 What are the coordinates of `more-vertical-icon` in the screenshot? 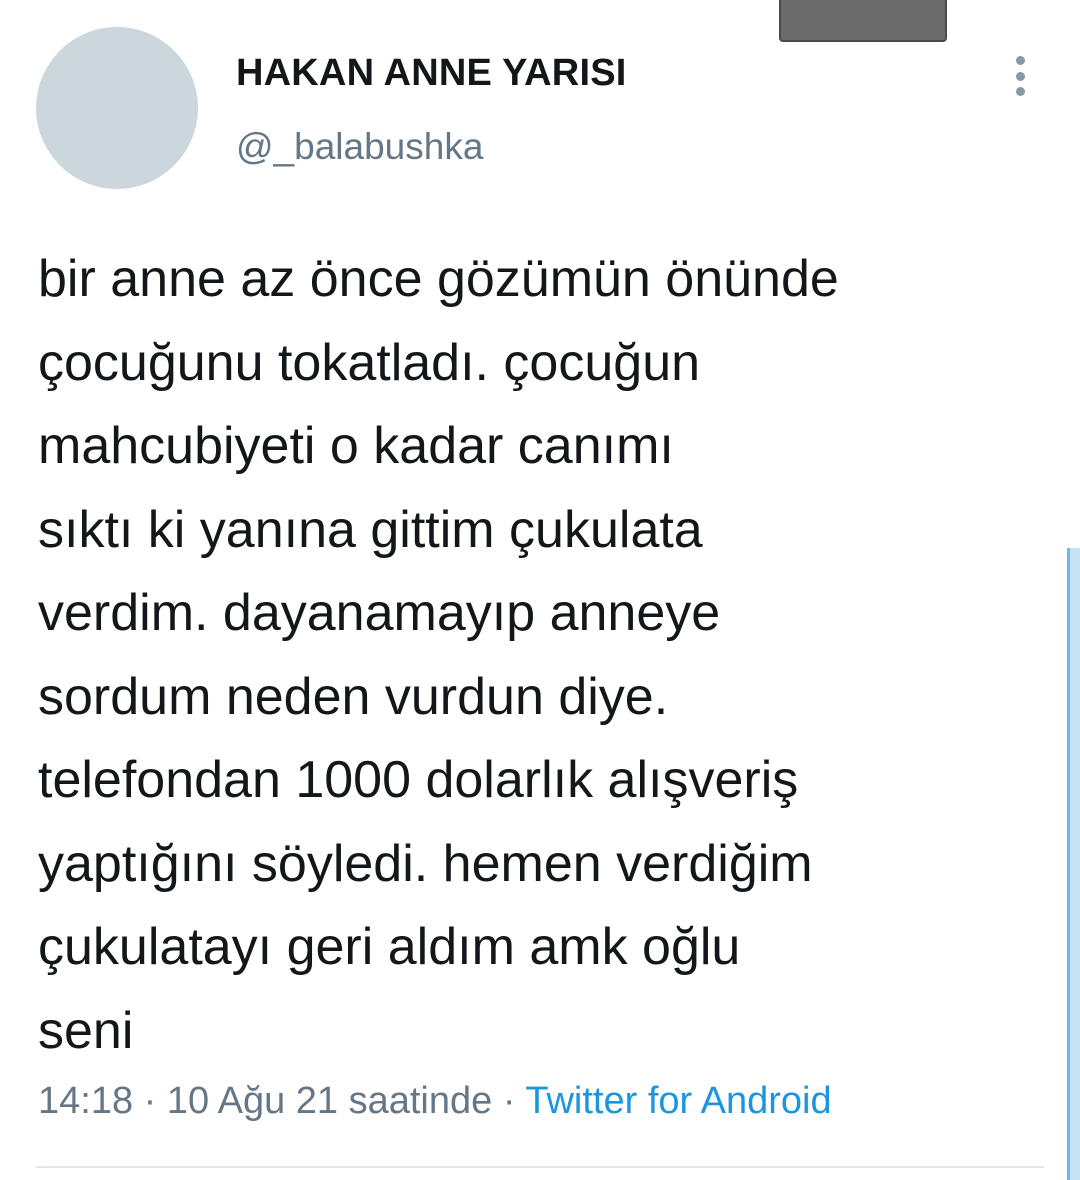 It's located at (1020, 60).